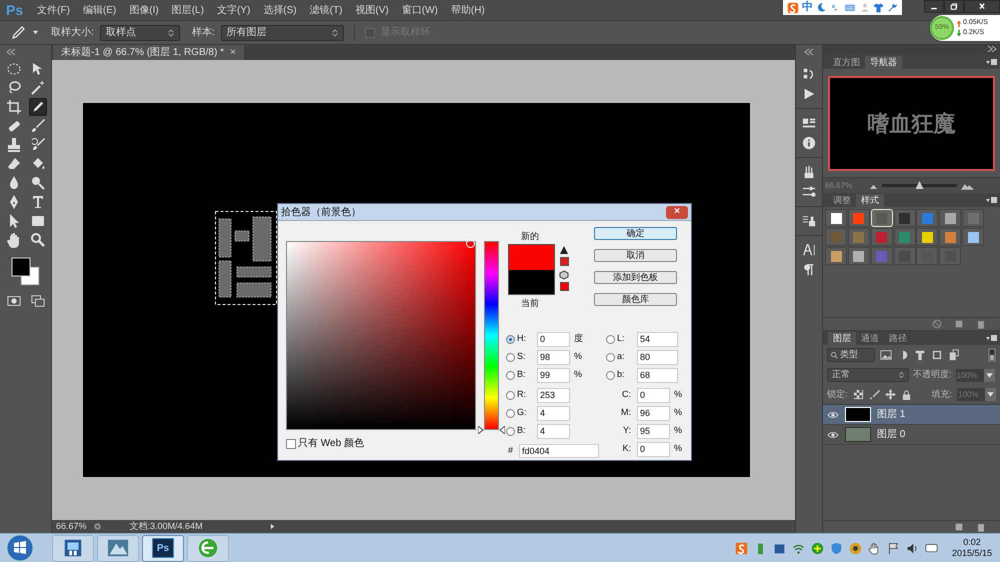 The image size is (1000, 562). Describe the element at coordinates (282, 32) in the screenshot. I see `dropdown: 所有图层` at that location.